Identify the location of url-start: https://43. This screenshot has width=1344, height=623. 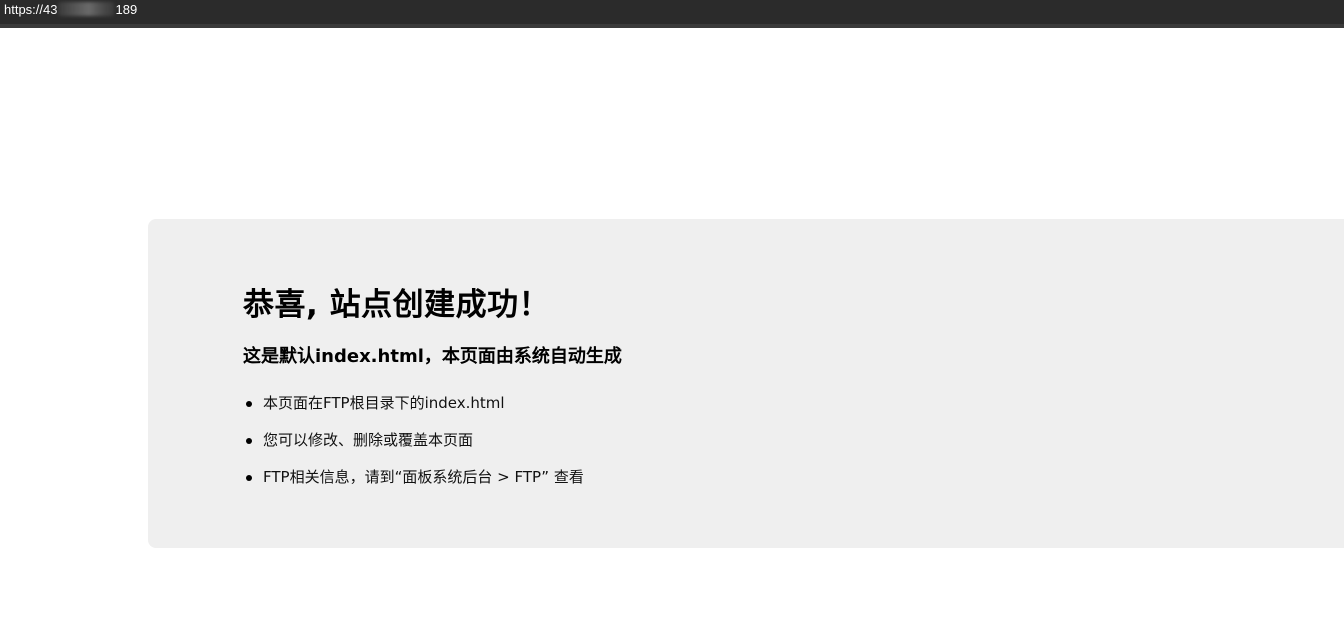
(31, 9).